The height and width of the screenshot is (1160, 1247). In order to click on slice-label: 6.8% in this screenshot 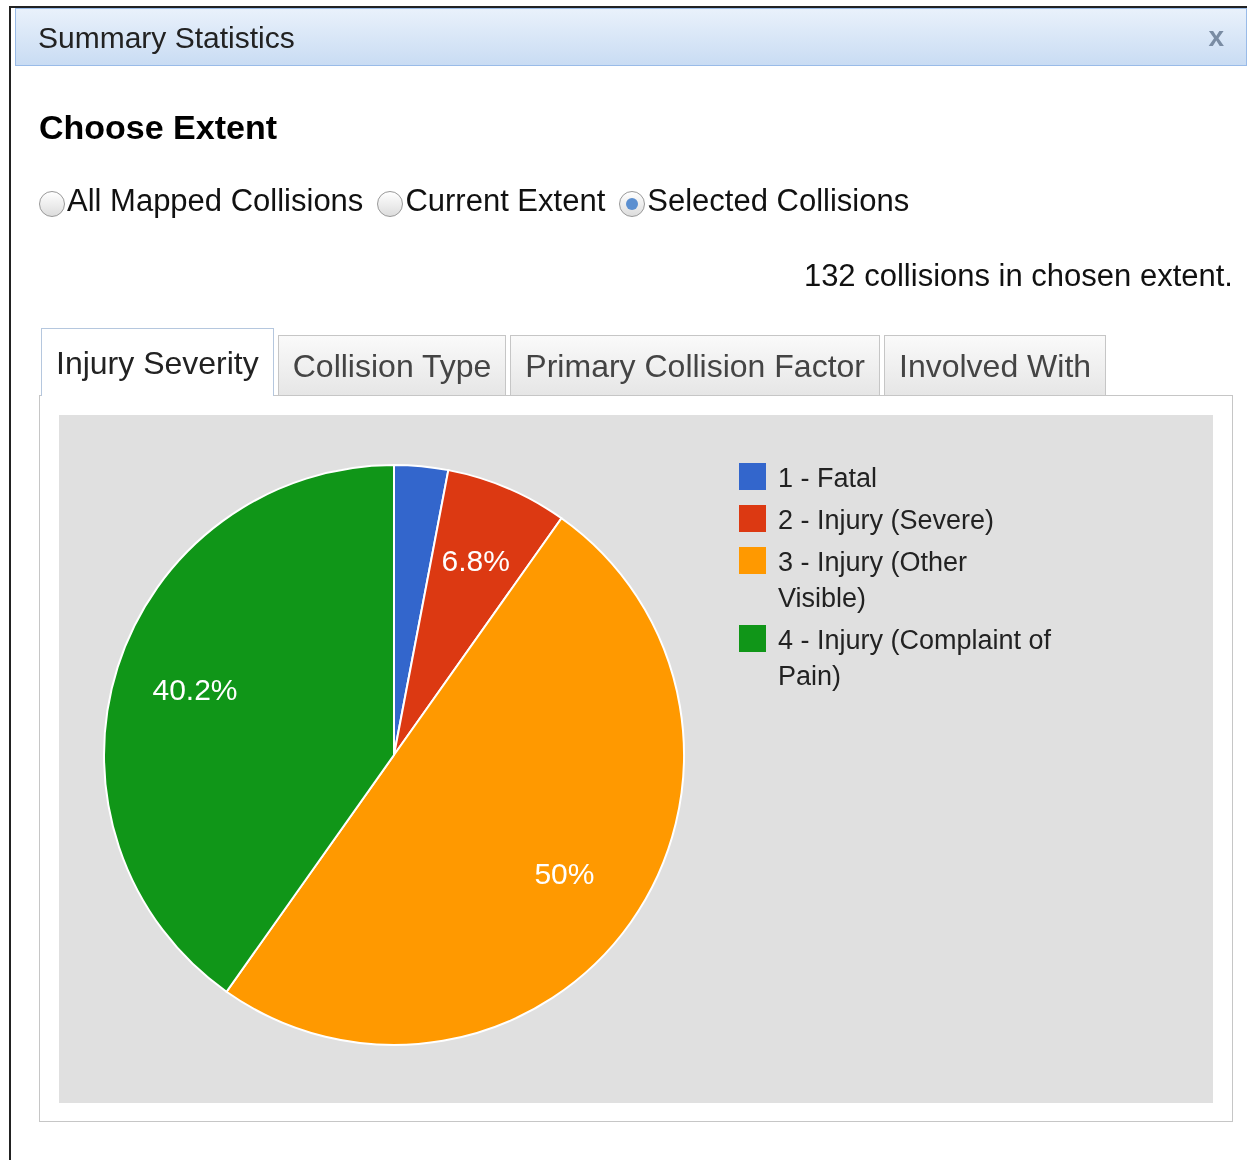, I will do `click(475, 560)`.